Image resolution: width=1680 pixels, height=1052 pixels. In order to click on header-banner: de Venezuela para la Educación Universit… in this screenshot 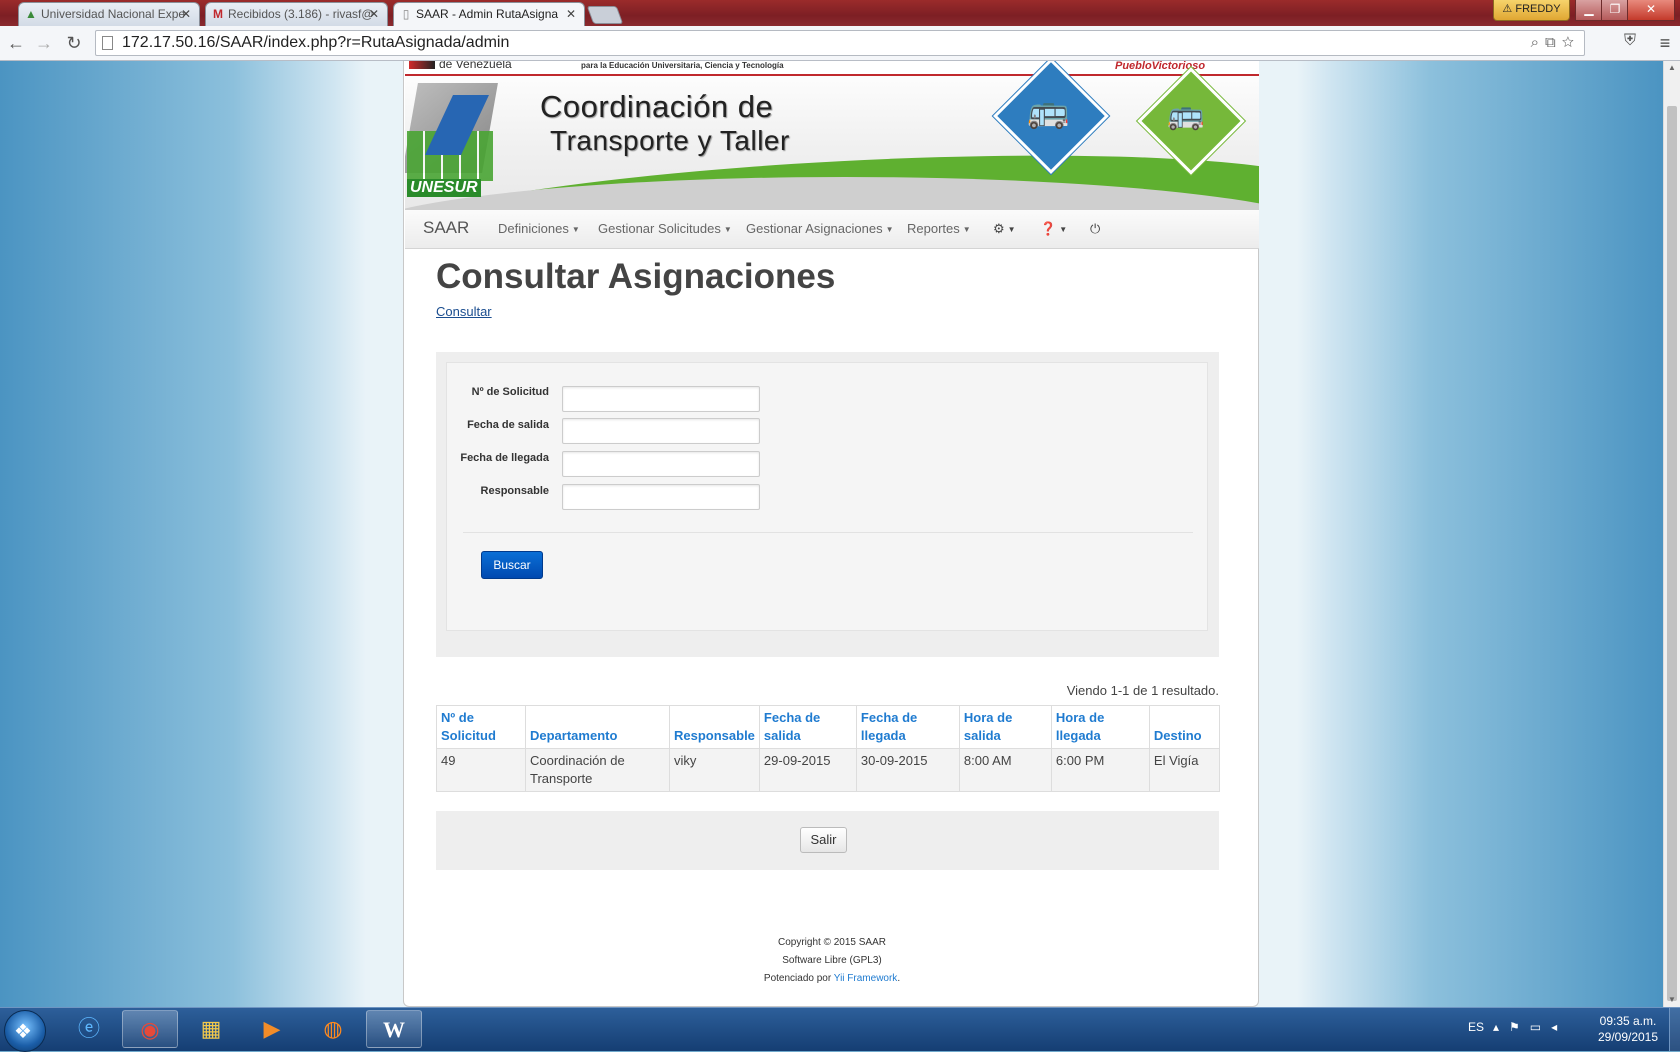, I will do `click(832, 135)`.